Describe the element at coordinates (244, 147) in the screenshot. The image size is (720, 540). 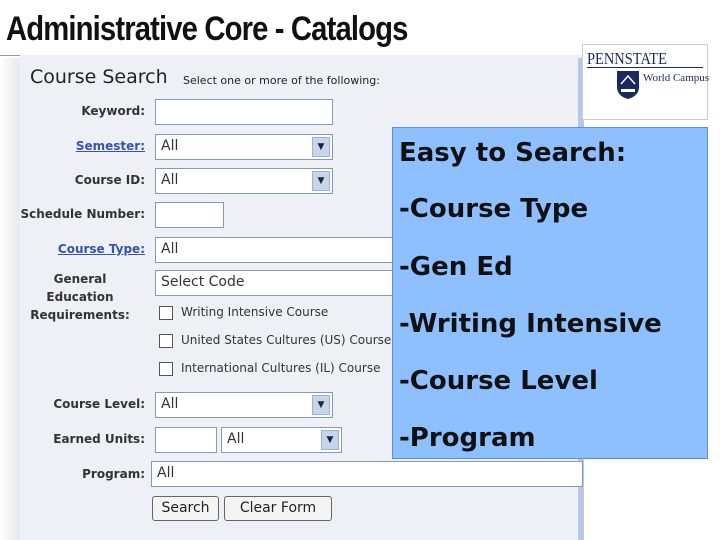
I see `semester-select: All ▼` at that location.